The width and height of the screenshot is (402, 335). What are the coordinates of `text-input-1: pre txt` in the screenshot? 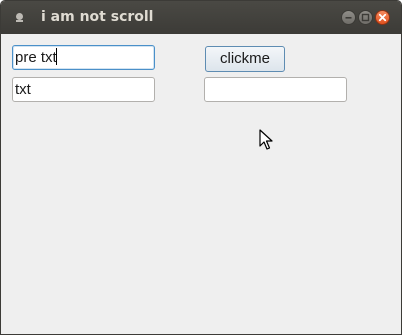 It's located at (83, 57).